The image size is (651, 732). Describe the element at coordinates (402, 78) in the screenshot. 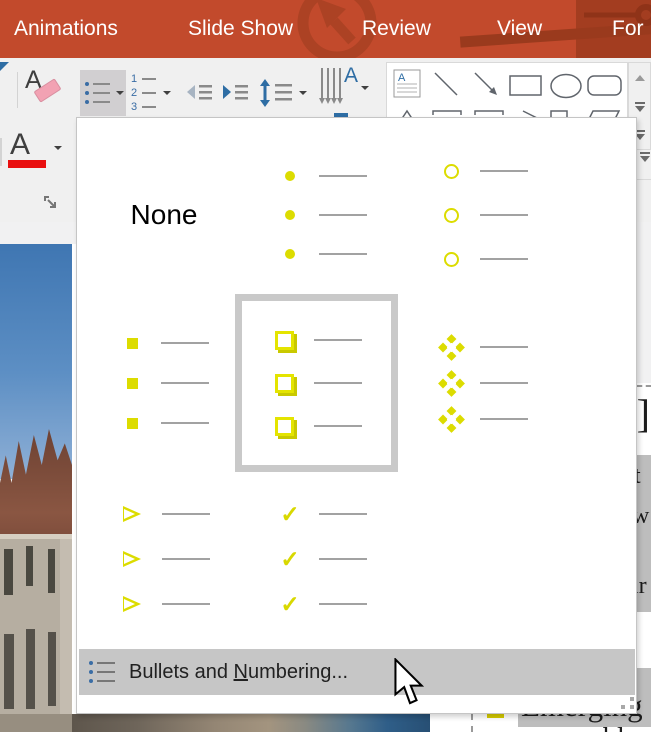

I see `textbox-letter: A` at that location.